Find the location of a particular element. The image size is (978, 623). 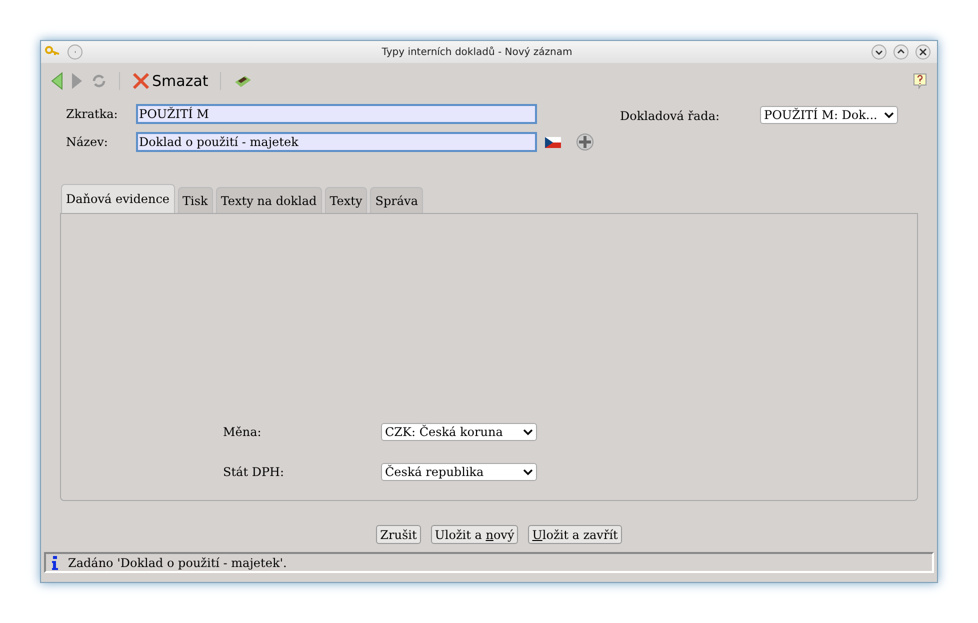

tab: Správa is located at coordinates (396, 200).